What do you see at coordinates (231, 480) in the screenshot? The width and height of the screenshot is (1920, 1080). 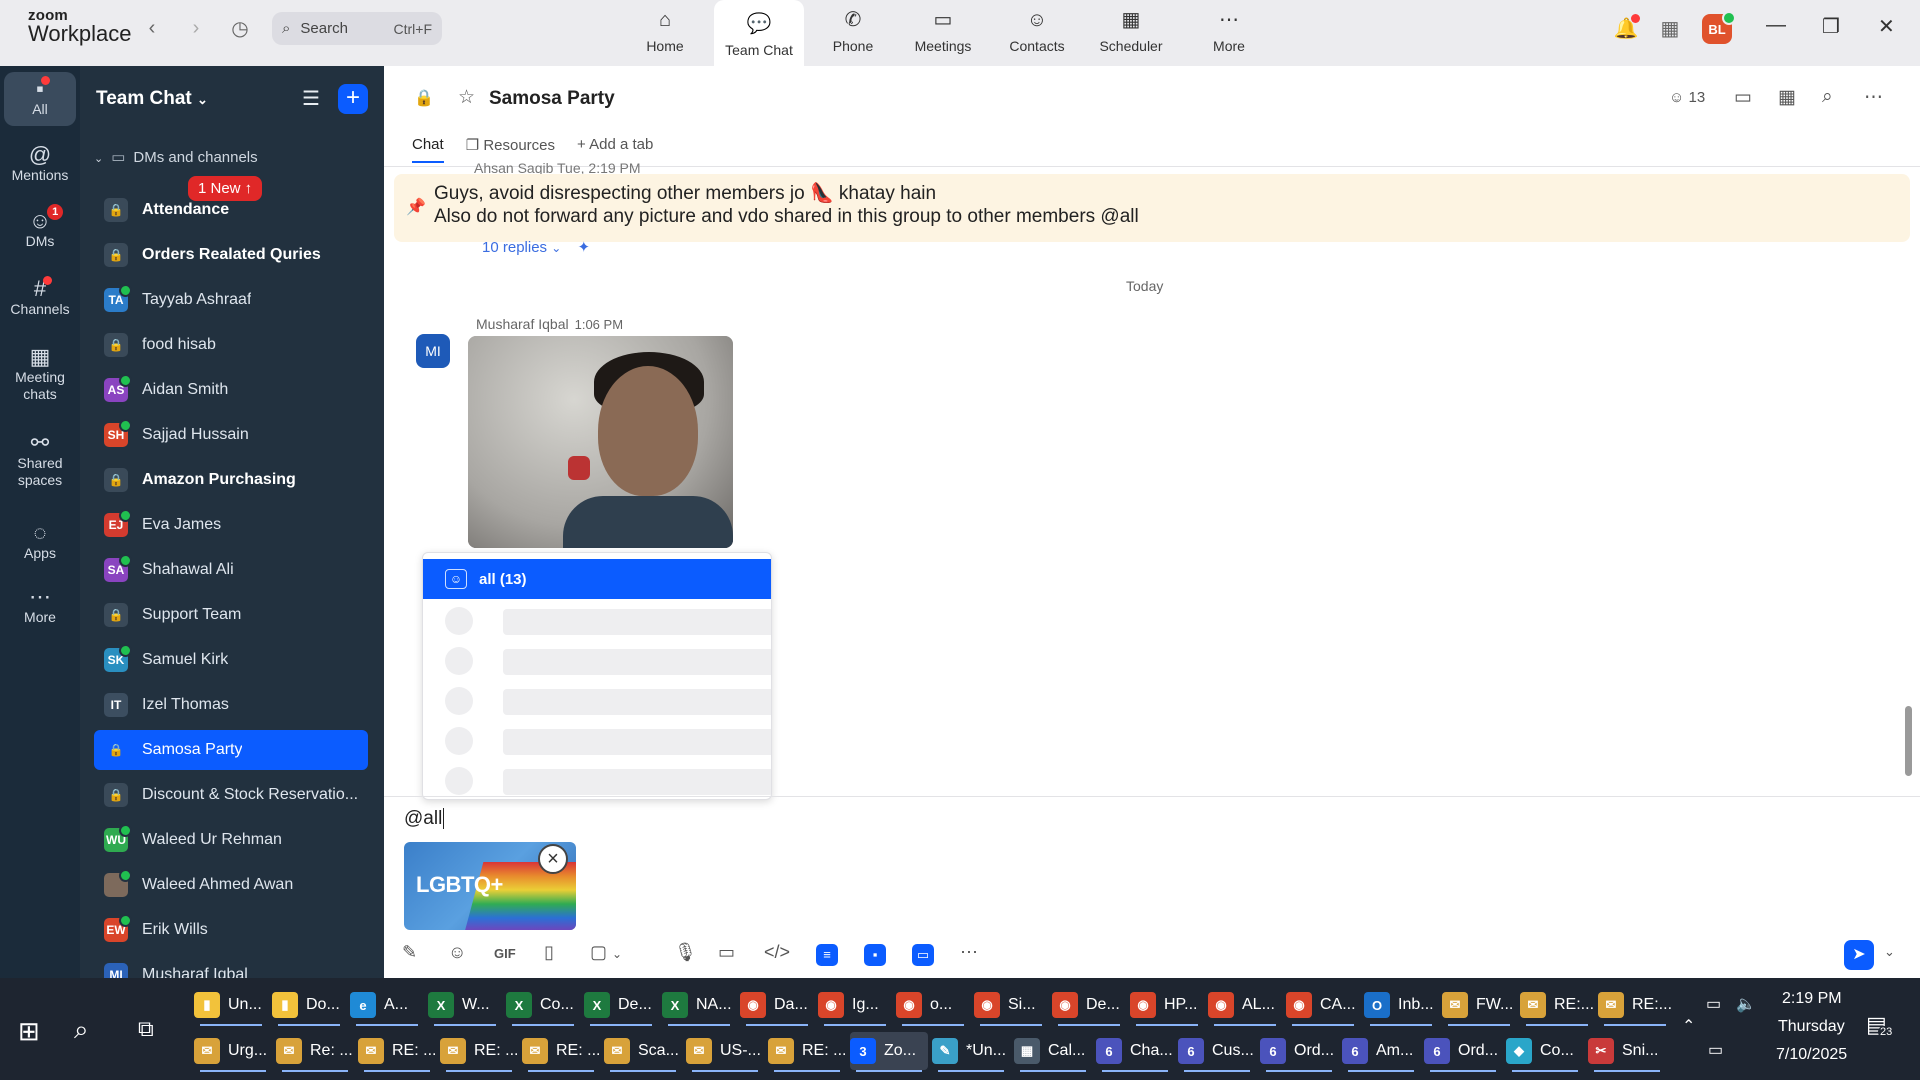 I see `sidebar-item-amazon-purchasing: 🔒 Amazon Purchasing` at bounding box center [231, 480].